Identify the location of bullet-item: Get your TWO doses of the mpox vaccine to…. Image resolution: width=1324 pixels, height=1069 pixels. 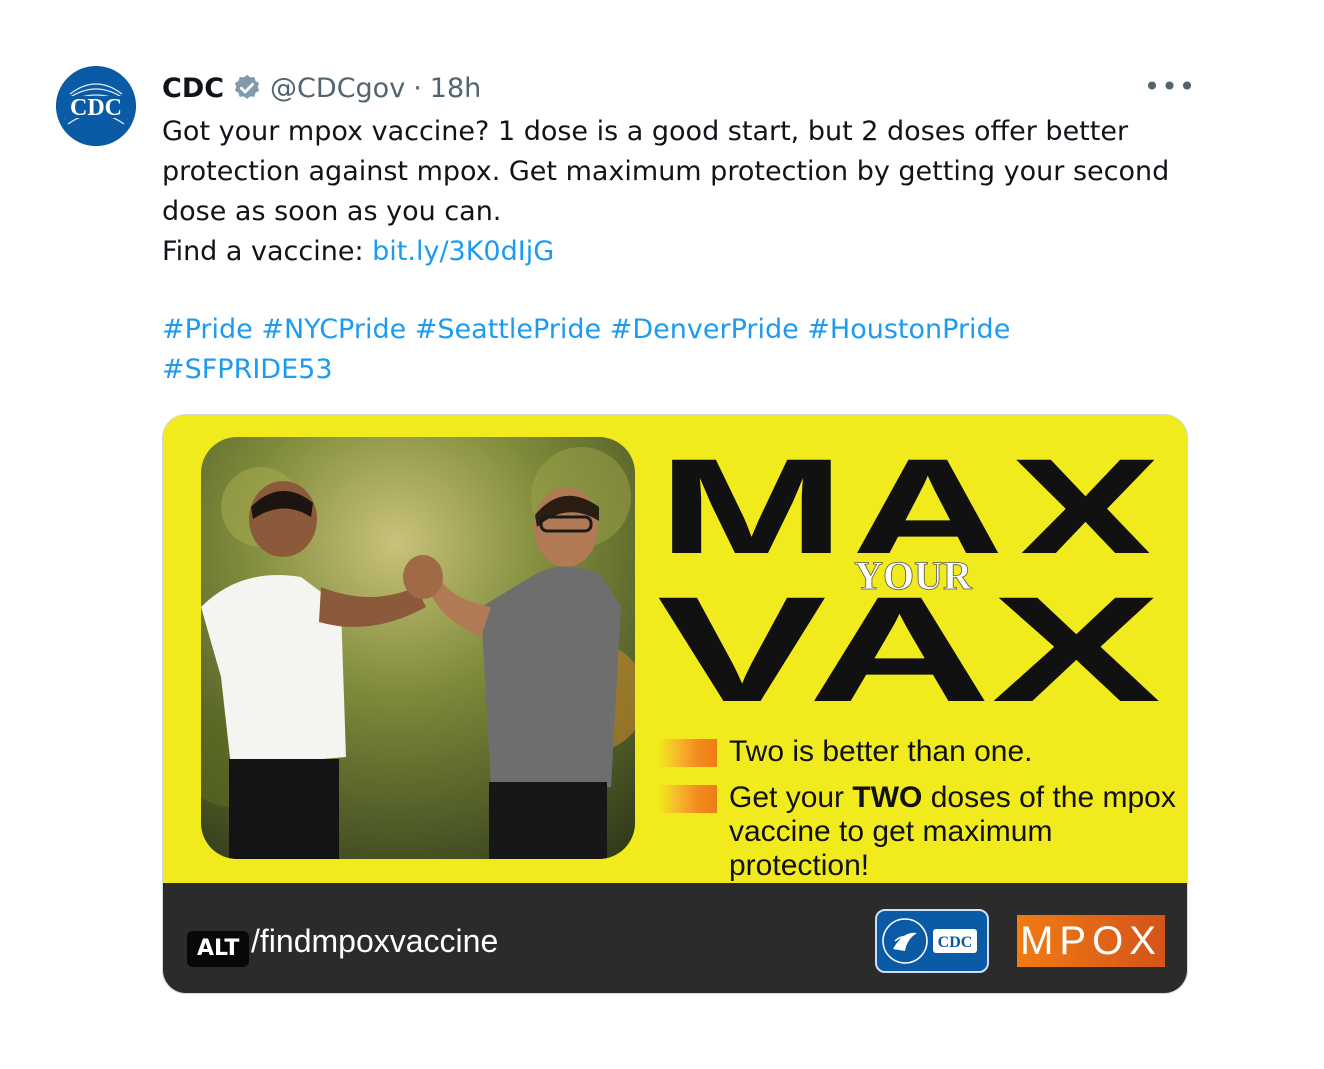
(919, 832).